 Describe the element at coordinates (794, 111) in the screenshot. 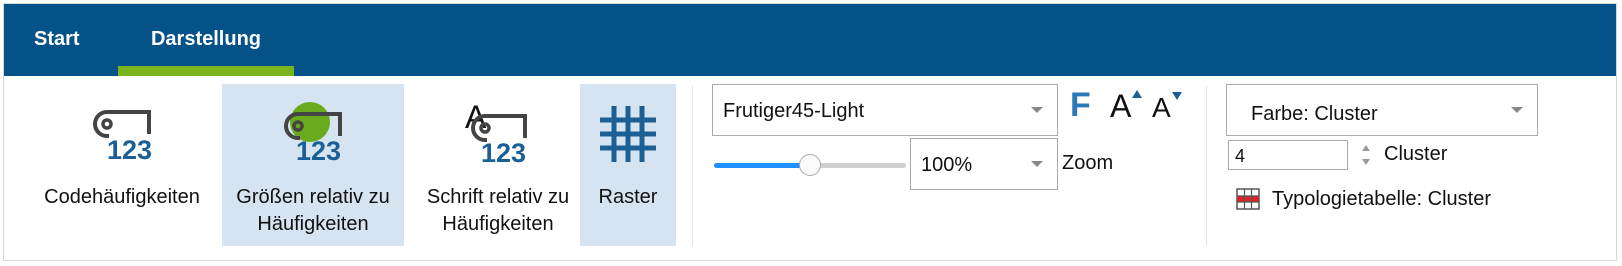

I see `font-family-value: Frutiger45-Light` at that location.